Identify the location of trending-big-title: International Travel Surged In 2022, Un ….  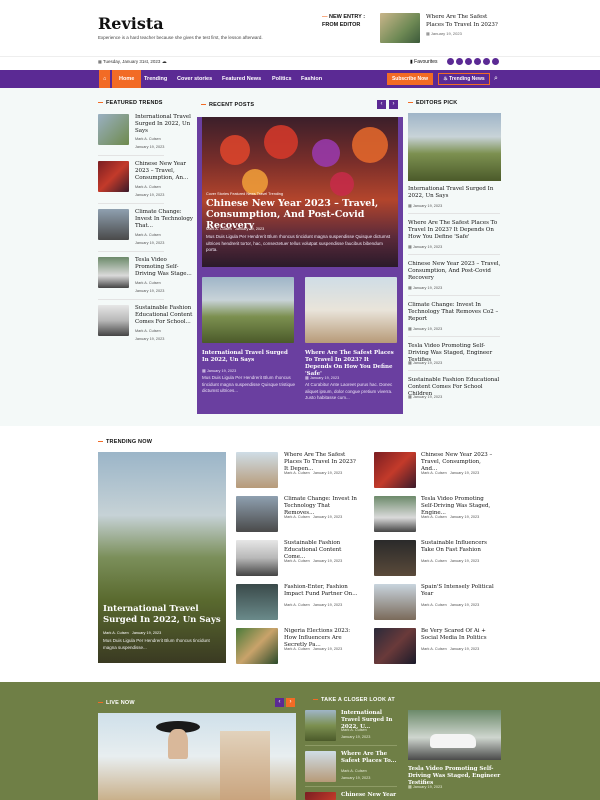
(163, 615).